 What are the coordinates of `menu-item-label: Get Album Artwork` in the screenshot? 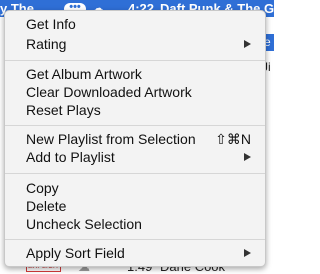 It's located at (84, 74).